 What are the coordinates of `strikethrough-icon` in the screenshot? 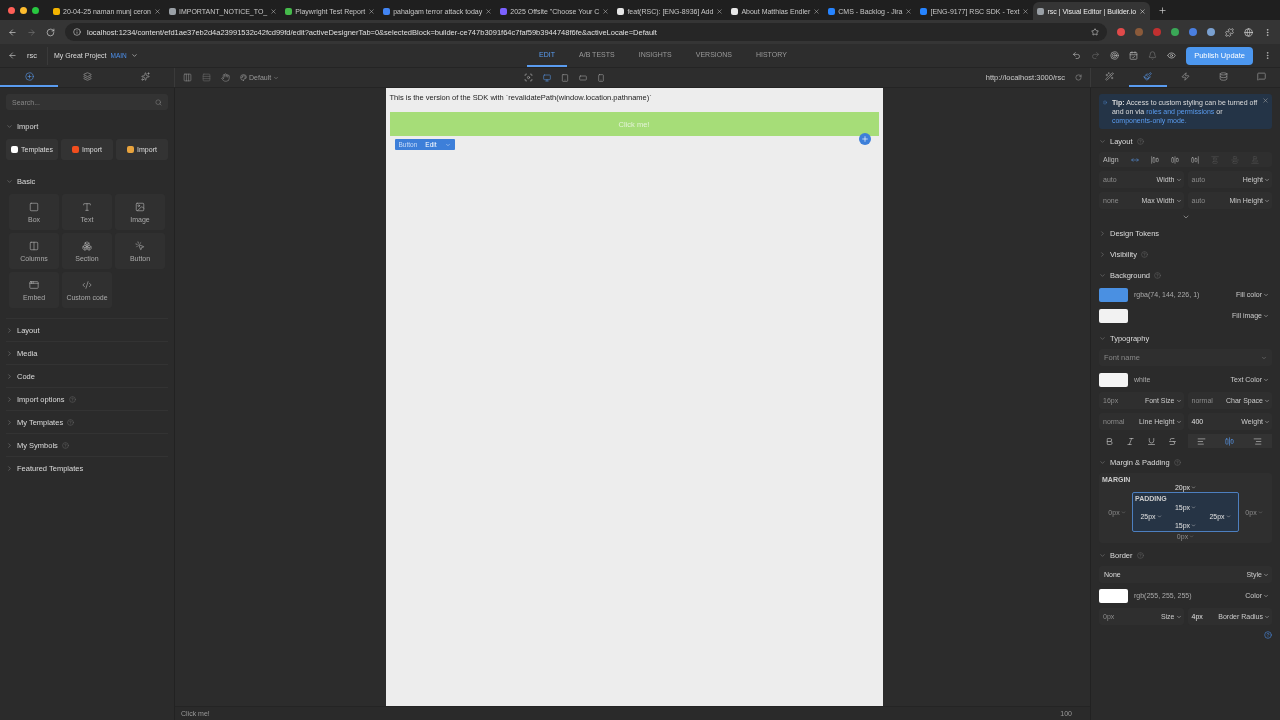 It's located at (1173, 441).